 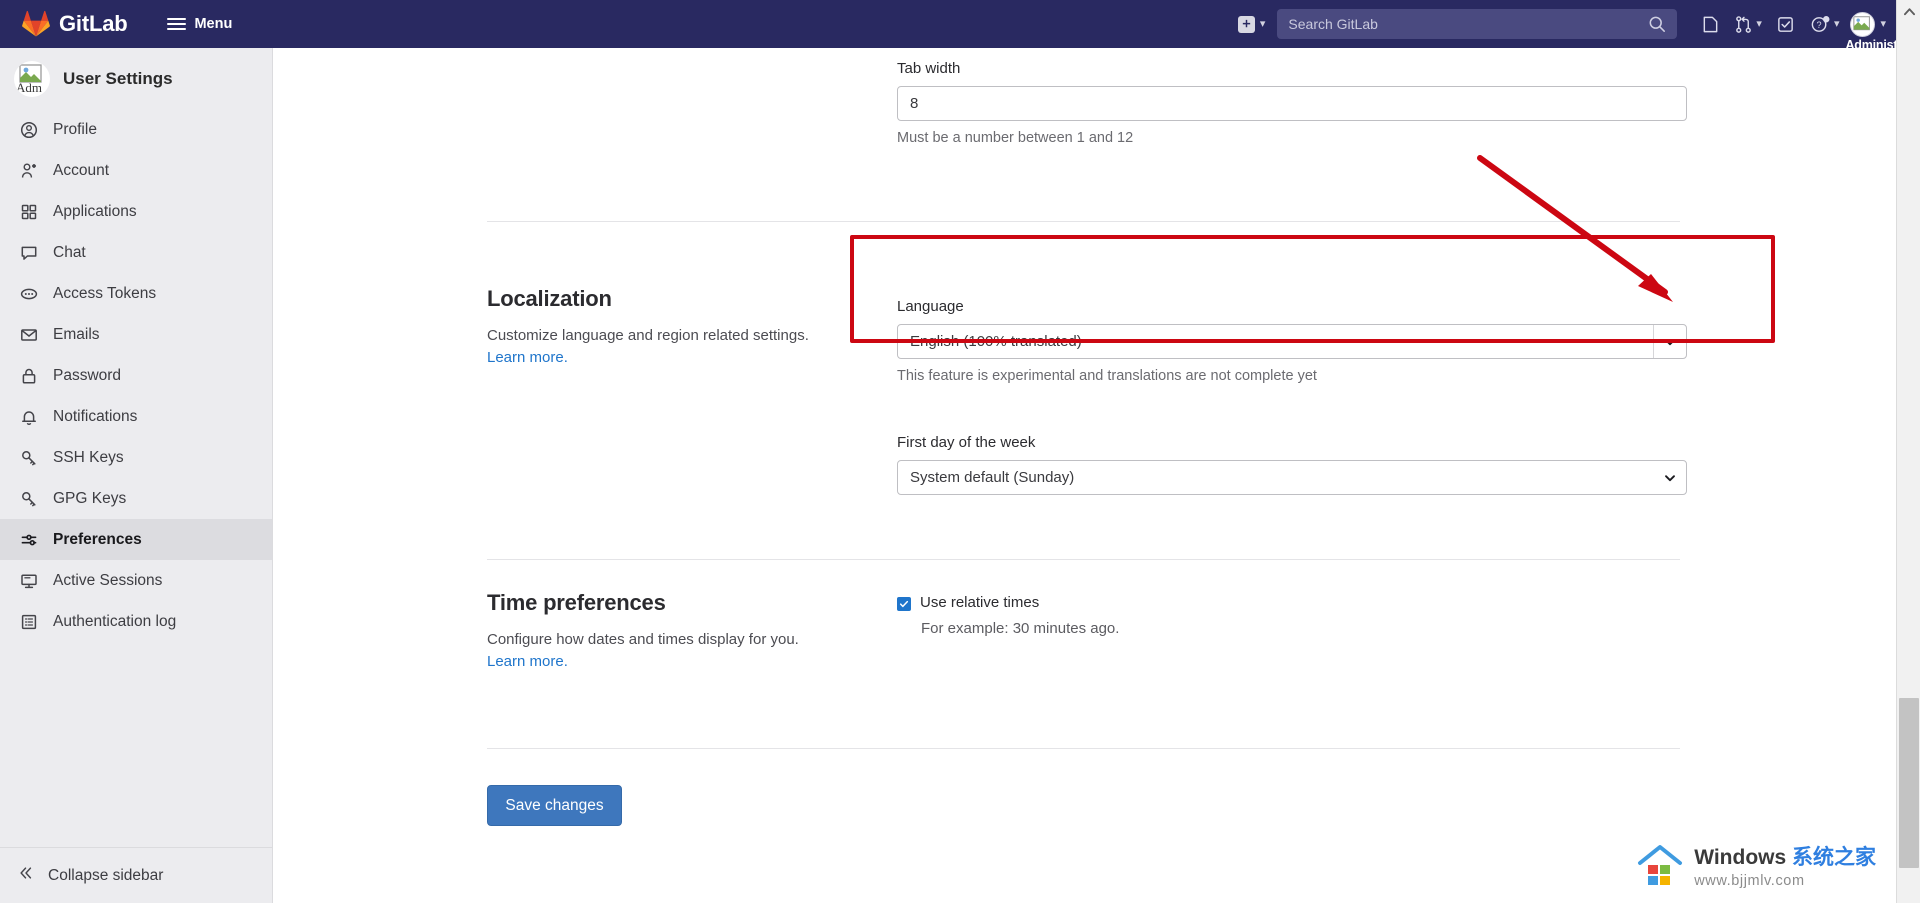 I want to click on plus-icon, so click(x=1246, y=24).